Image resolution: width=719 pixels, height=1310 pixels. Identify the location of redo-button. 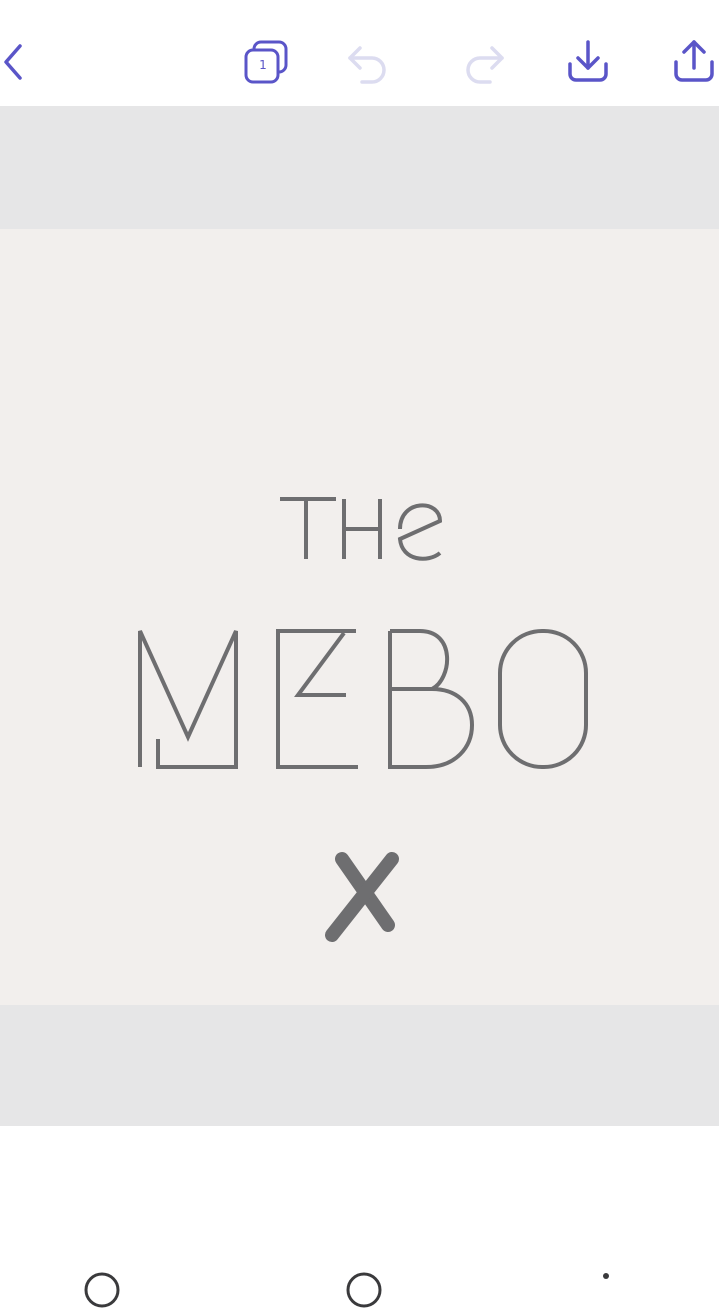
(484, 62).